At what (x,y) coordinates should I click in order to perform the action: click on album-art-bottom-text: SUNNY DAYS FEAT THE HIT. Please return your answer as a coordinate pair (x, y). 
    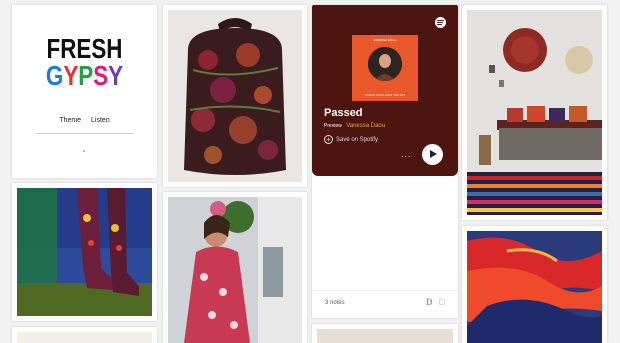
    Looking at the image, I should click on (385, 95).